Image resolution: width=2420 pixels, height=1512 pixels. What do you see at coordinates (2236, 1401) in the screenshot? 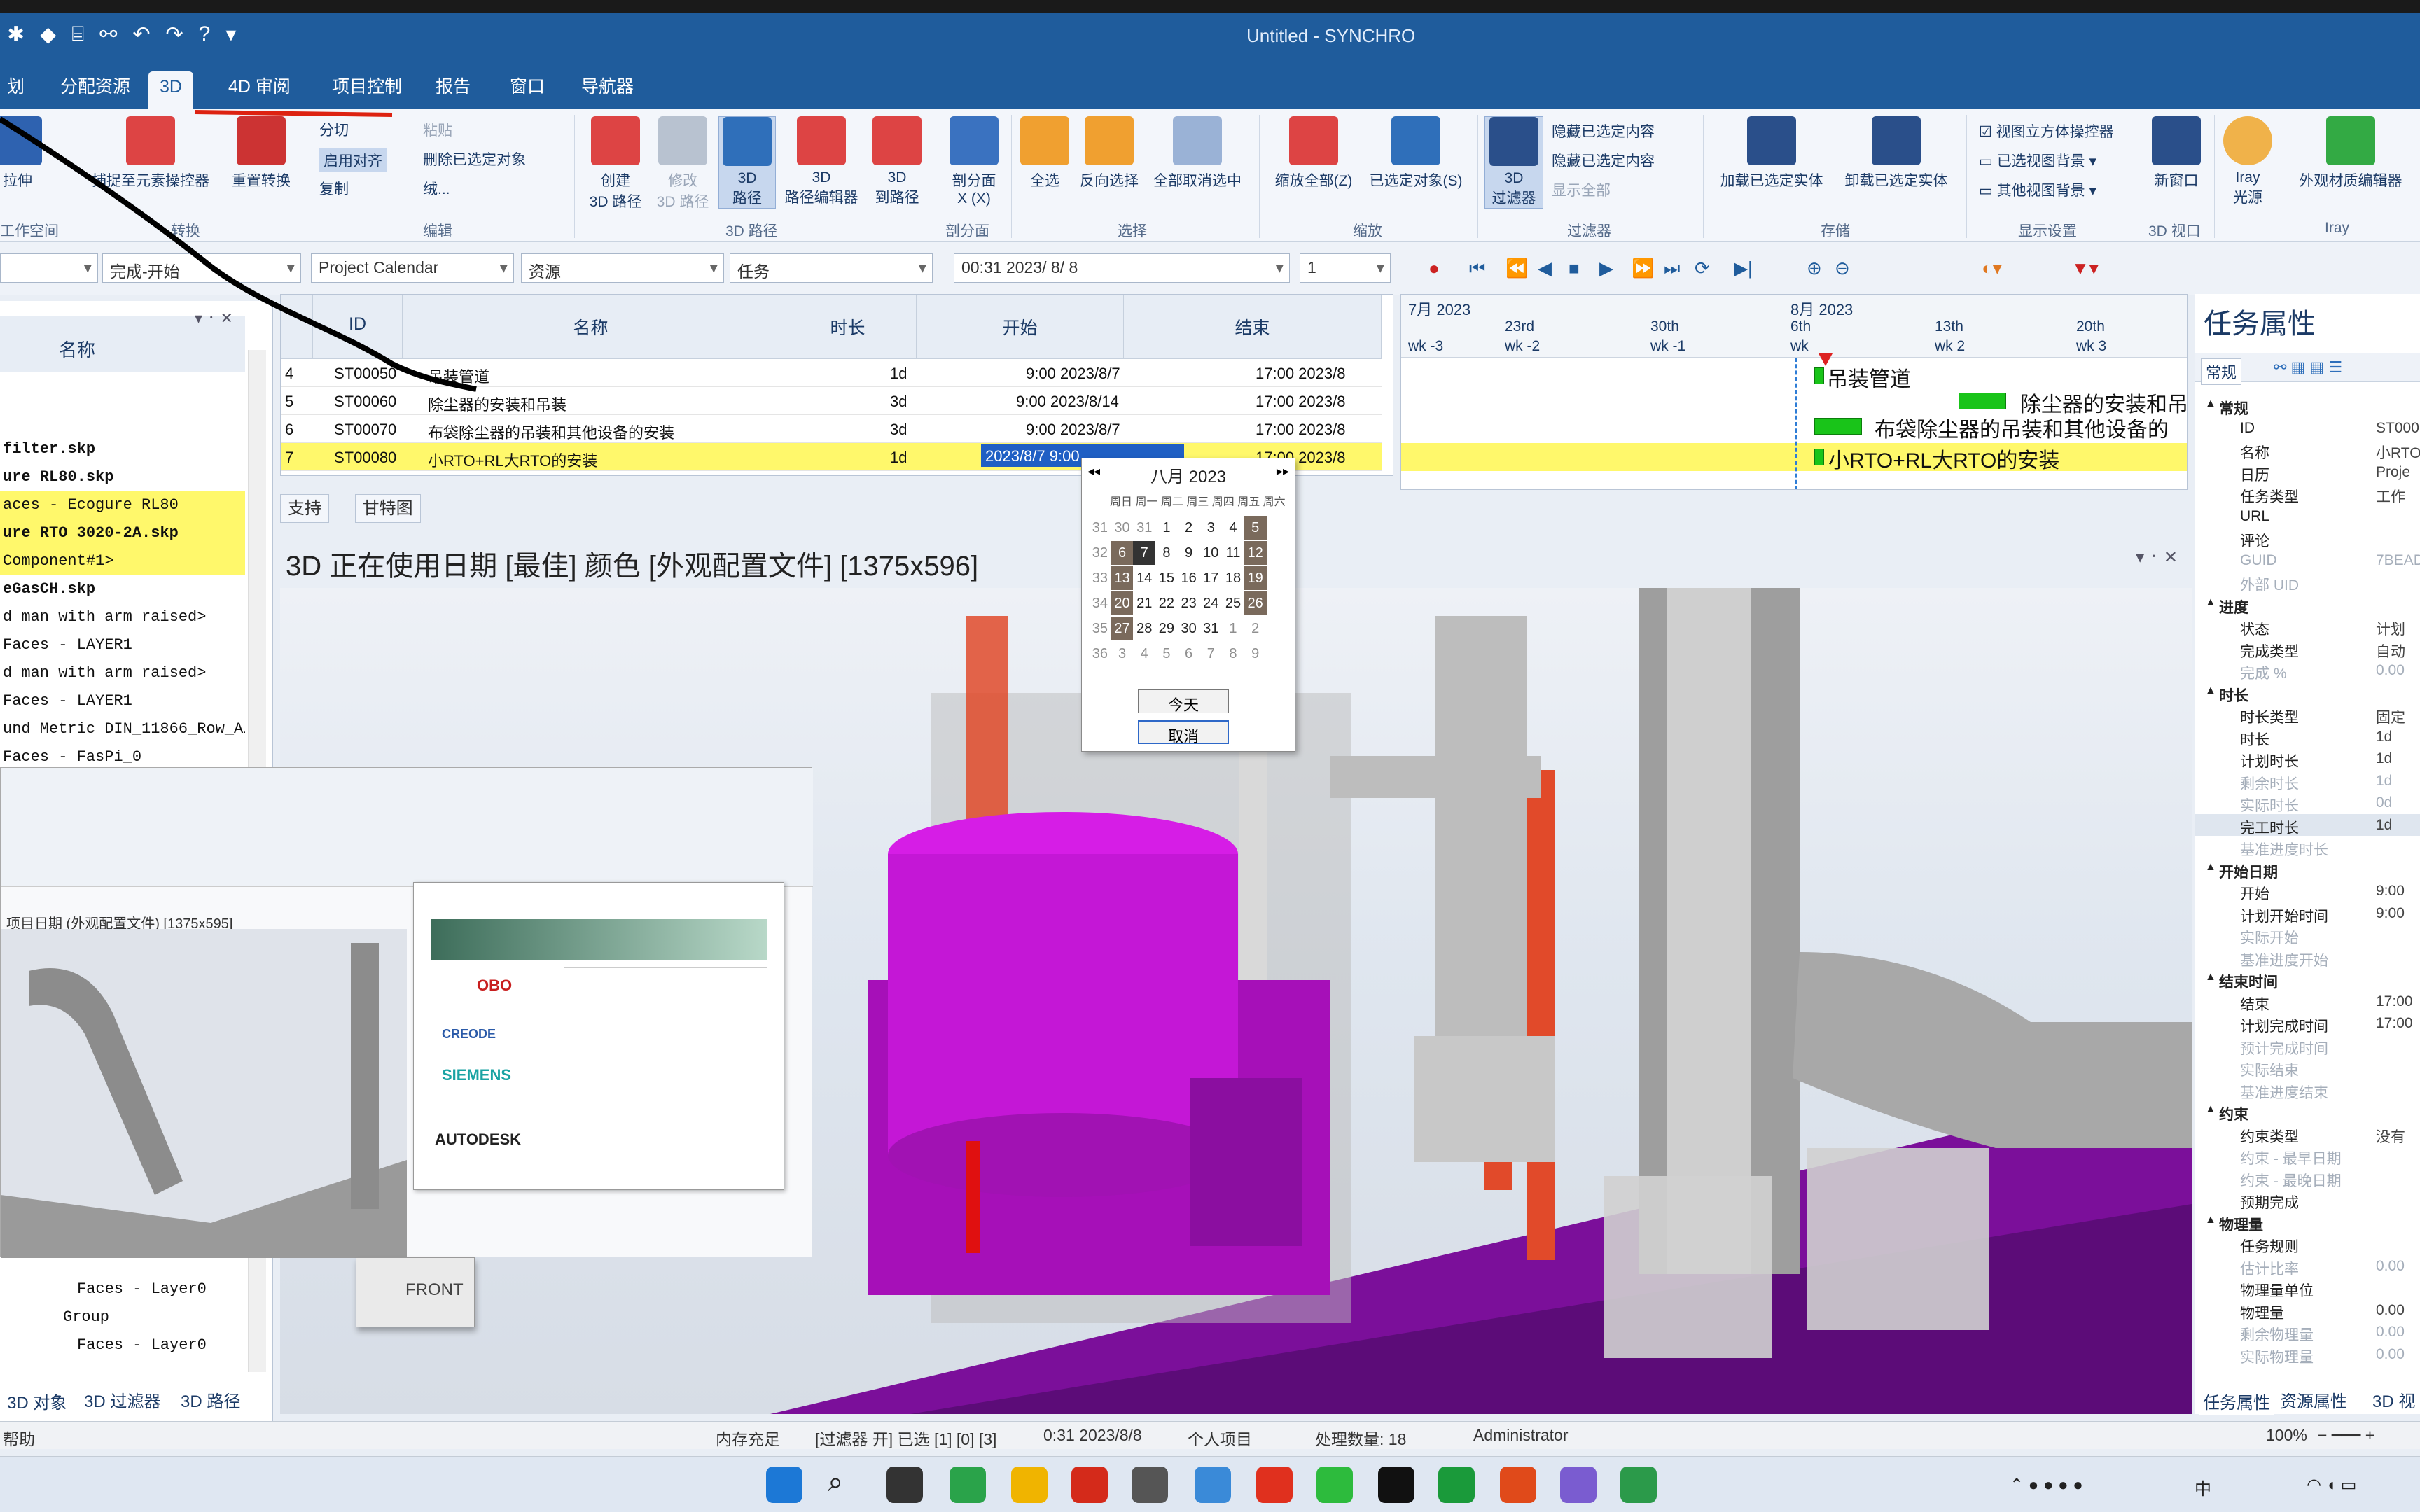
I see `tab-task-properties: 任务属性` at bounding box center [2236, 1401].